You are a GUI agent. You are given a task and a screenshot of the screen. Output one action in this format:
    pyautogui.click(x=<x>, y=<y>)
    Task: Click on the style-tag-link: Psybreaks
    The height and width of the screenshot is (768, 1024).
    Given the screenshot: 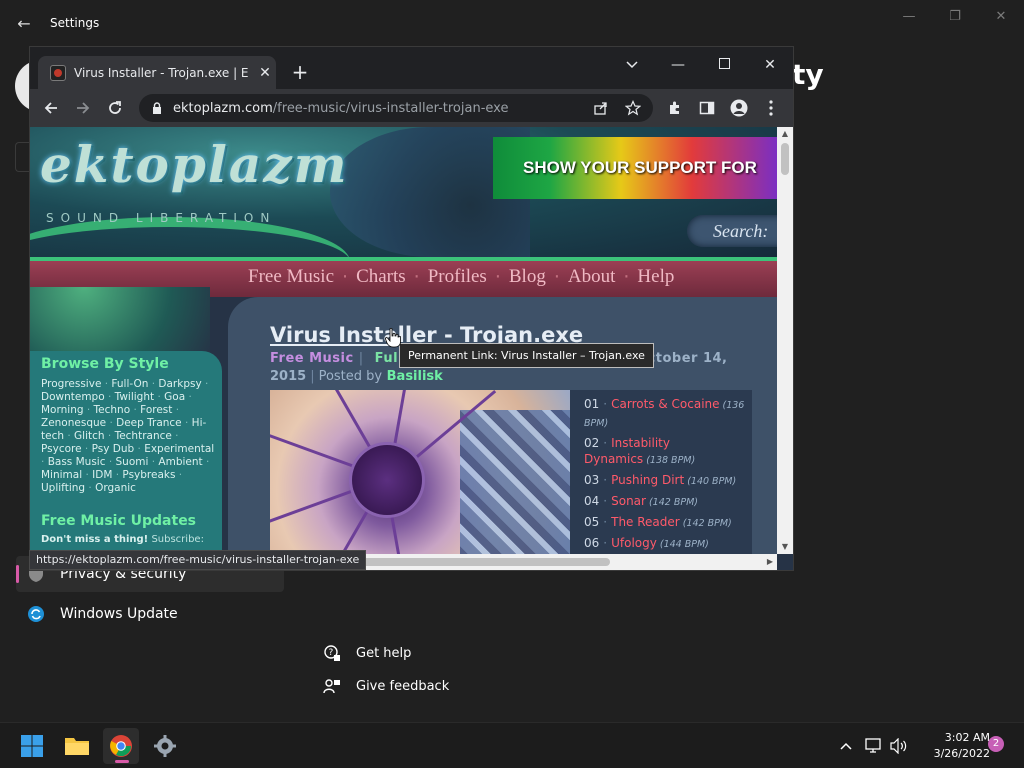 What is the action you would take?
    pyautogui.click(x=148, y=475)
    